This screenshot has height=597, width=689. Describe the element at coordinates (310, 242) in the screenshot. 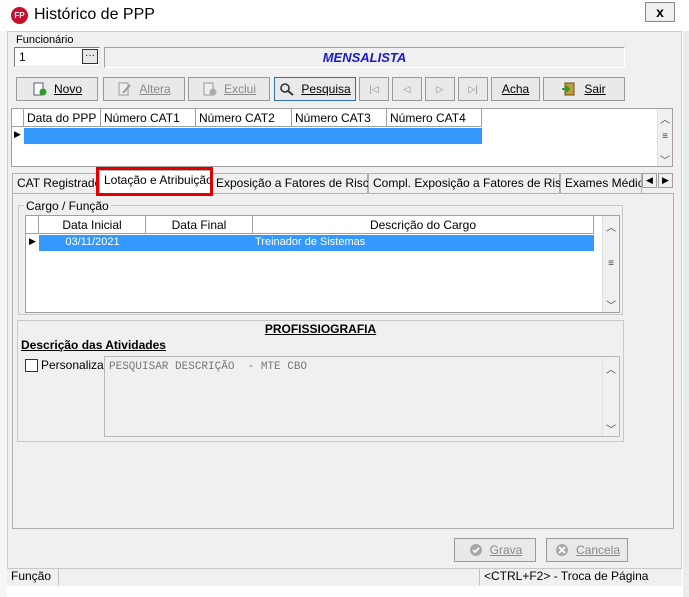

I see `cargo-row-descricao: Treinador de Sistemas` at that location.